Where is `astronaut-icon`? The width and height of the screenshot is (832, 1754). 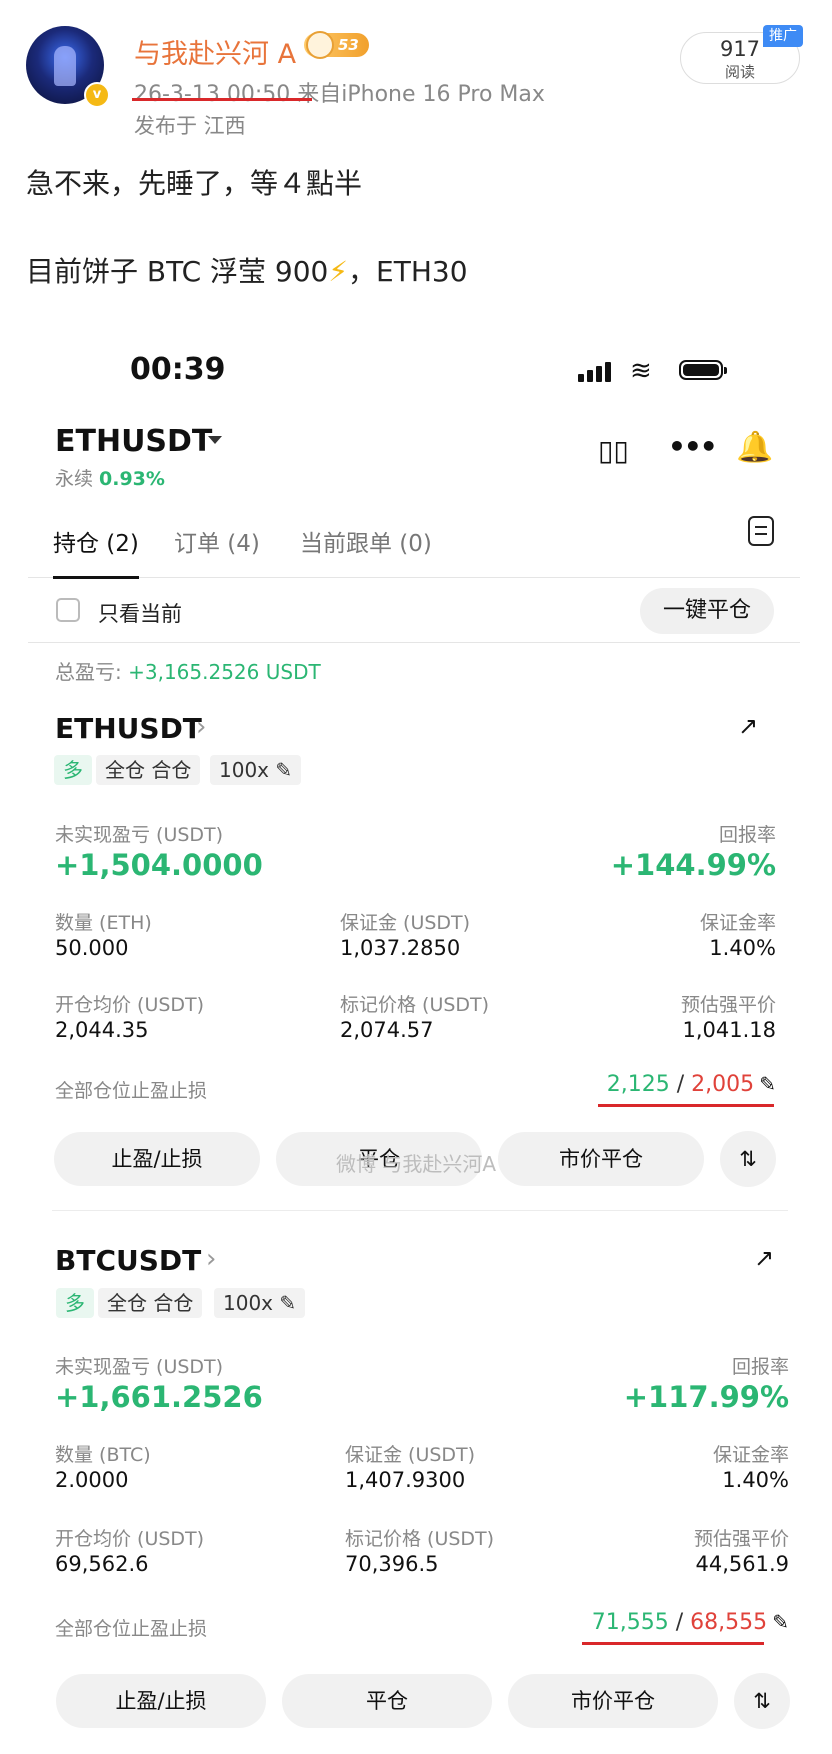
astronaut-icon is located at coordinates (320, 45).